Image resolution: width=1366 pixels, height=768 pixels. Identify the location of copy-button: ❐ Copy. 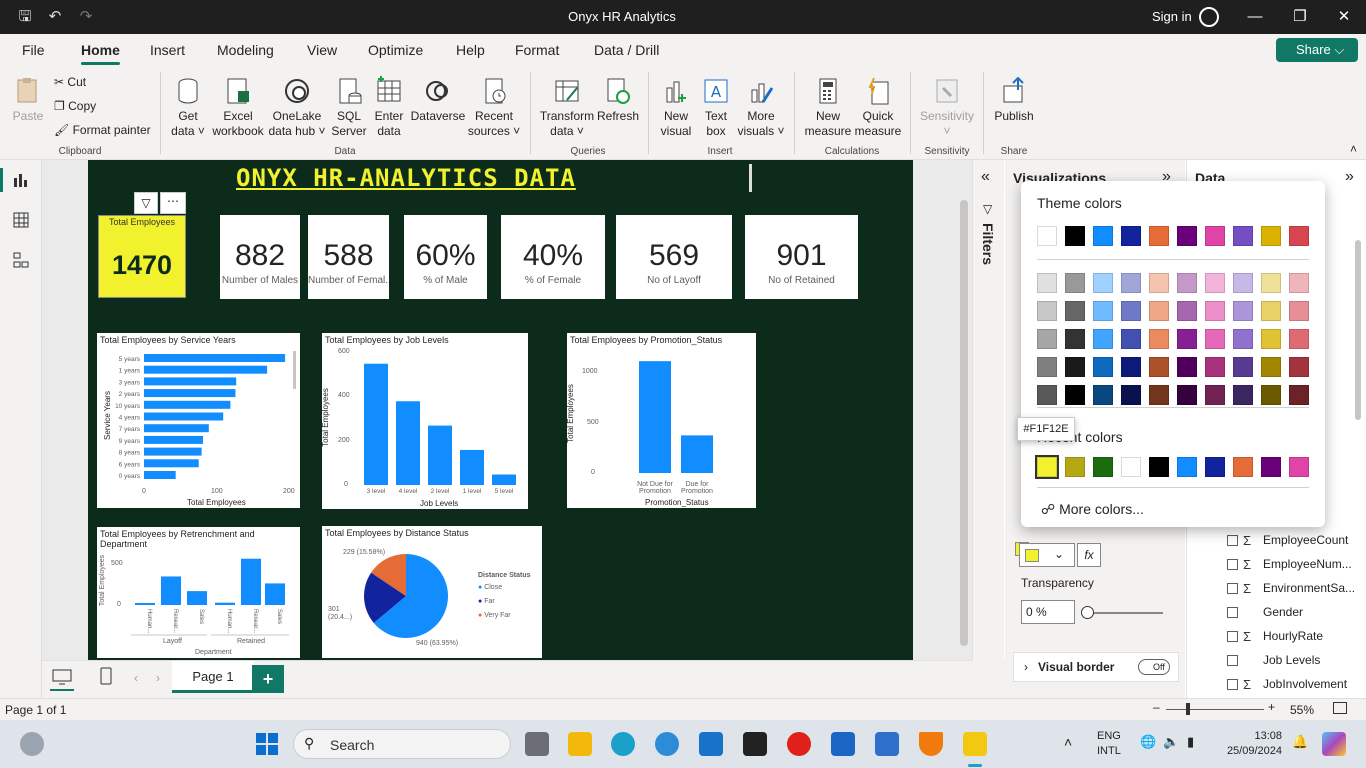
(75, 106).